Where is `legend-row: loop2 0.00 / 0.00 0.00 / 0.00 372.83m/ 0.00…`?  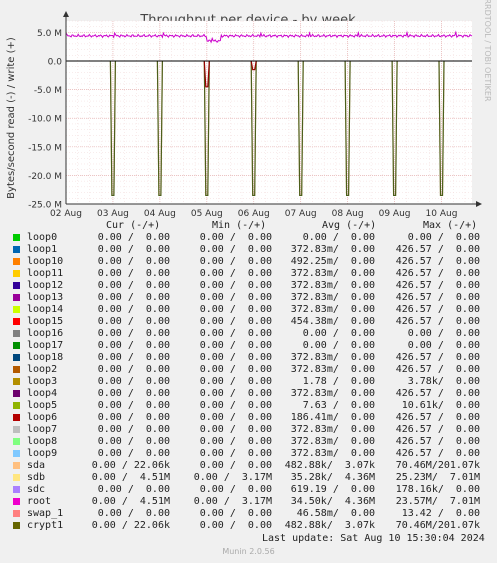
legend-row: loop2 0.00 / 0.00 0.00 / 0.00 372.83m/ 0.00… is located at coordinates (248, 370).